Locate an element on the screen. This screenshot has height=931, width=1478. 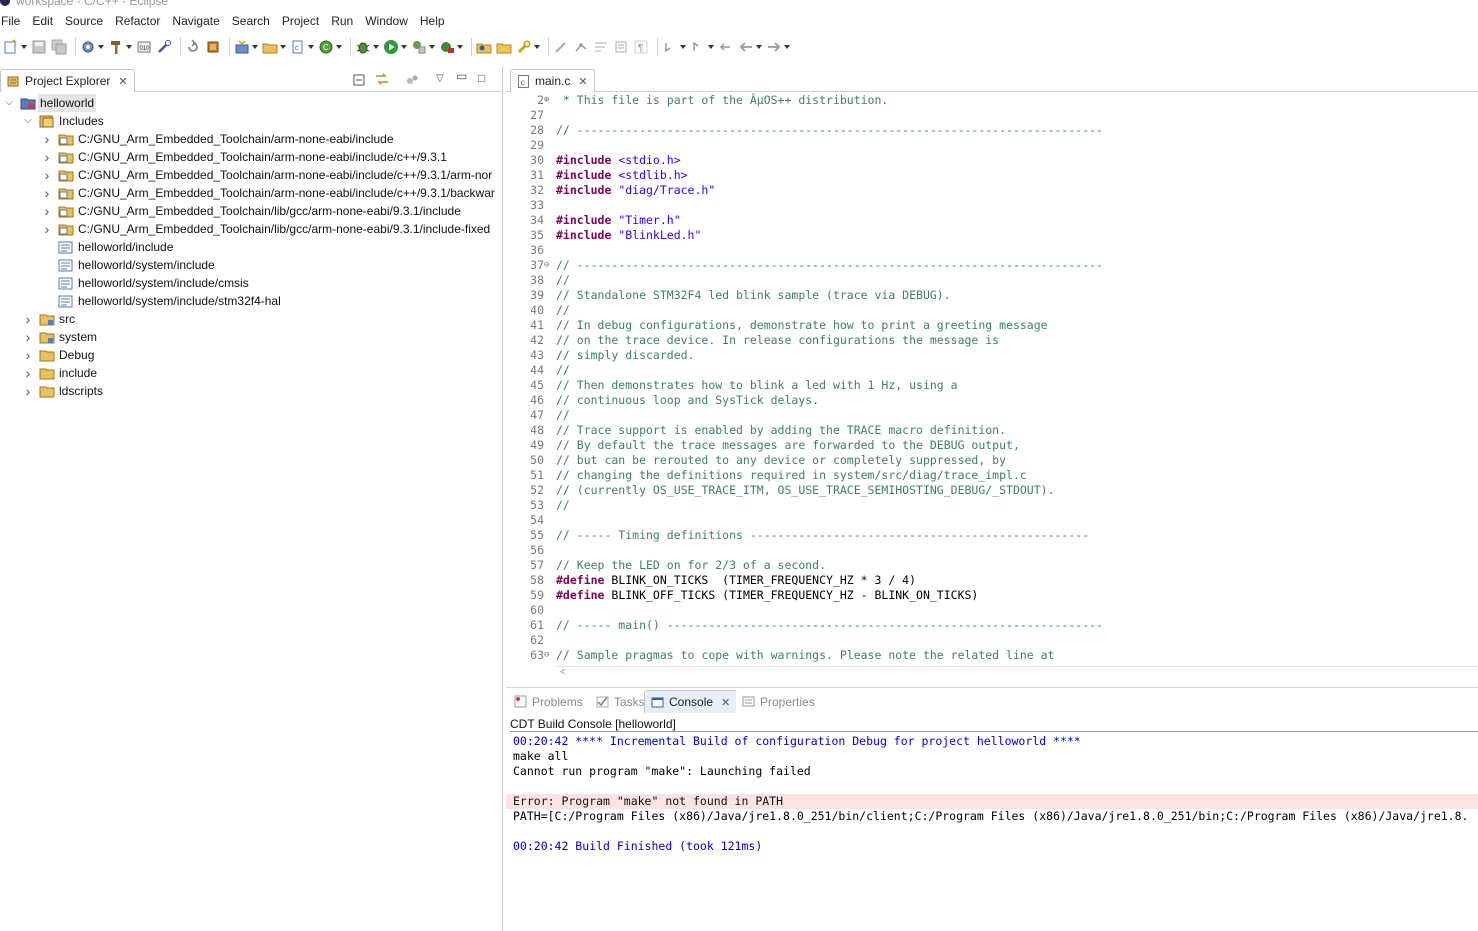
coverage-button is located at coordinates (423, 47).